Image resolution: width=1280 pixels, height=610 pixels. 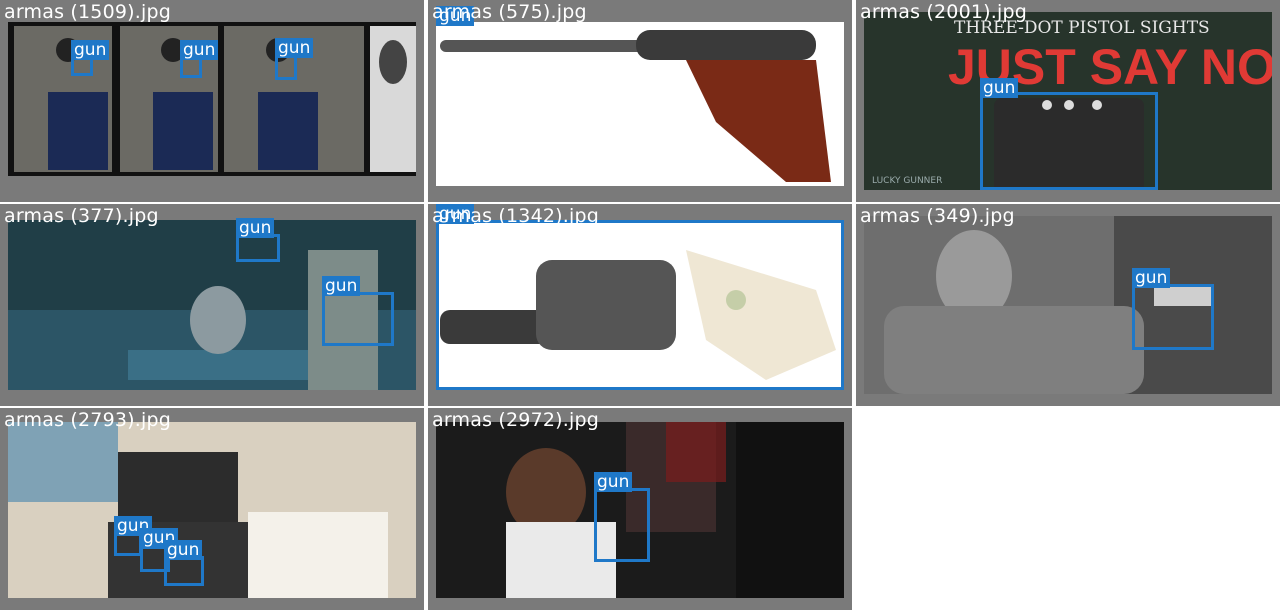 I want to click on brand-logo: LUCKY GUNNER, so click(x=907, y=181).